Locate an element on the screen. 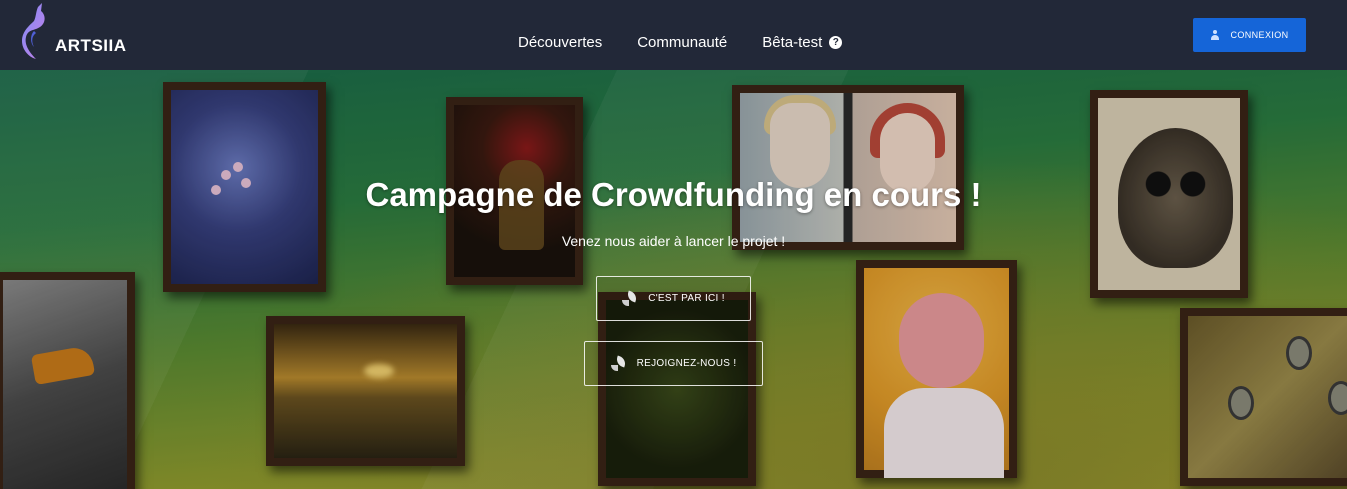  nav-link-label: Communauté is located at coordinates (682, 42).